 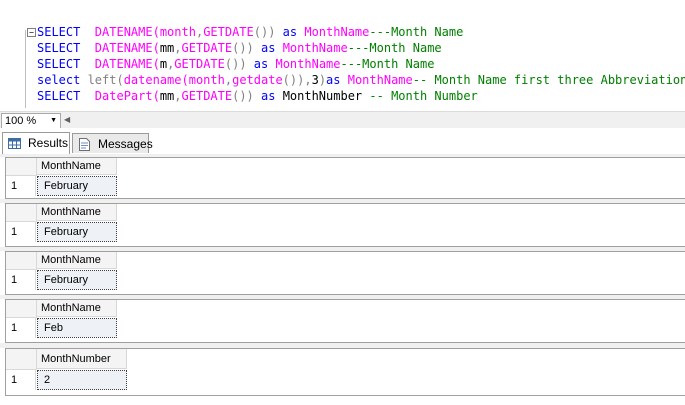 What do you see at coordinates (257, 80) in the screenshot?
I see `code-token: getdate` at bounding box center [257, 80].